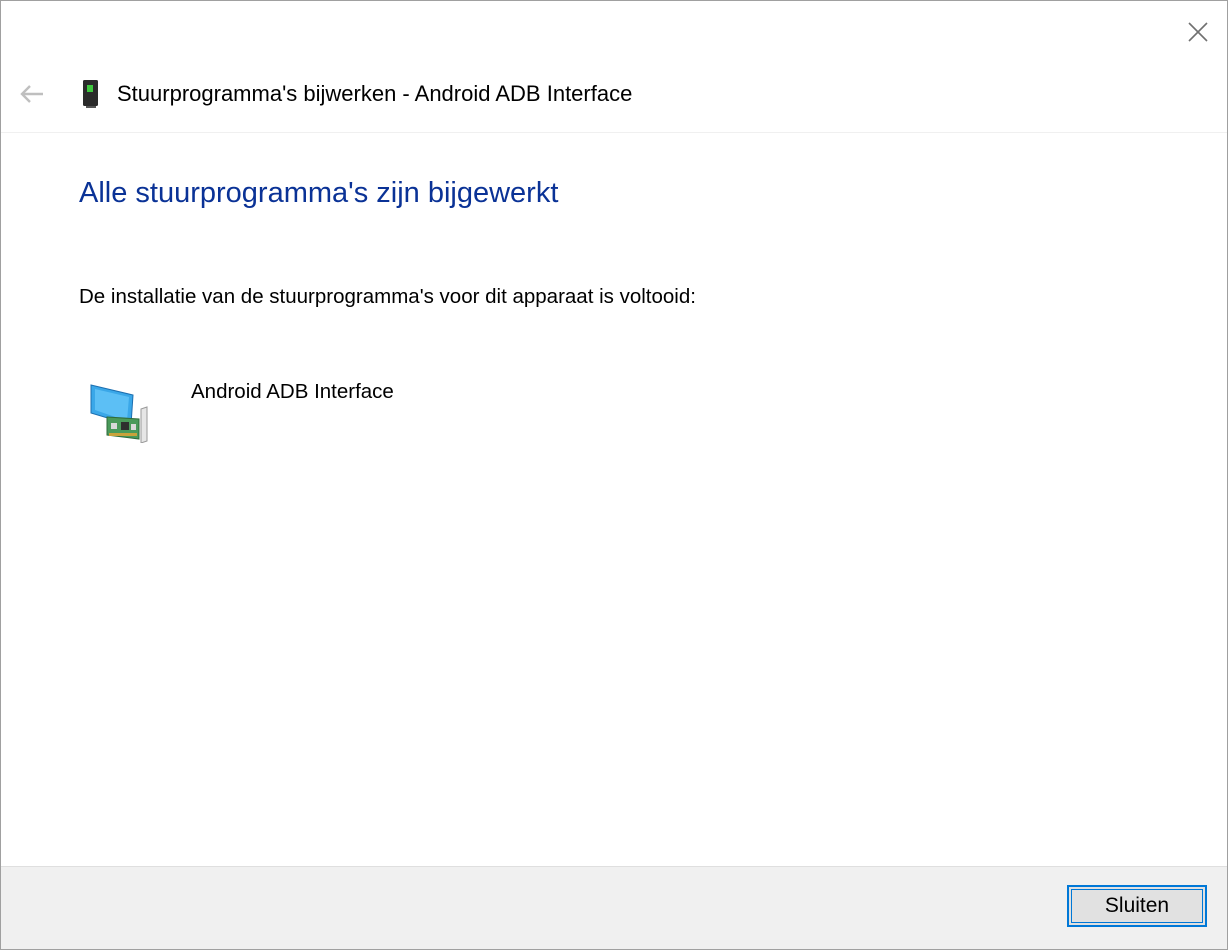  I want to click on close-icon, so click(1198, 32).